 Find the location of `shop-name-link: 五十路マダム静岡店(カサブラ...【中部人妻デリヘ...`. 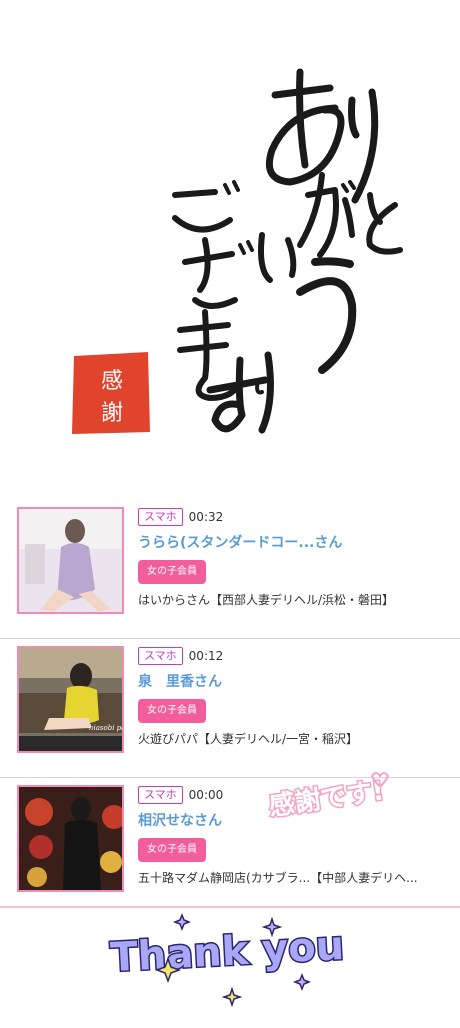

shop-name-link: 五十路マダム静岡店(カサブラ...【中部人妻デリヘ... is located at coordinates (295, 878).